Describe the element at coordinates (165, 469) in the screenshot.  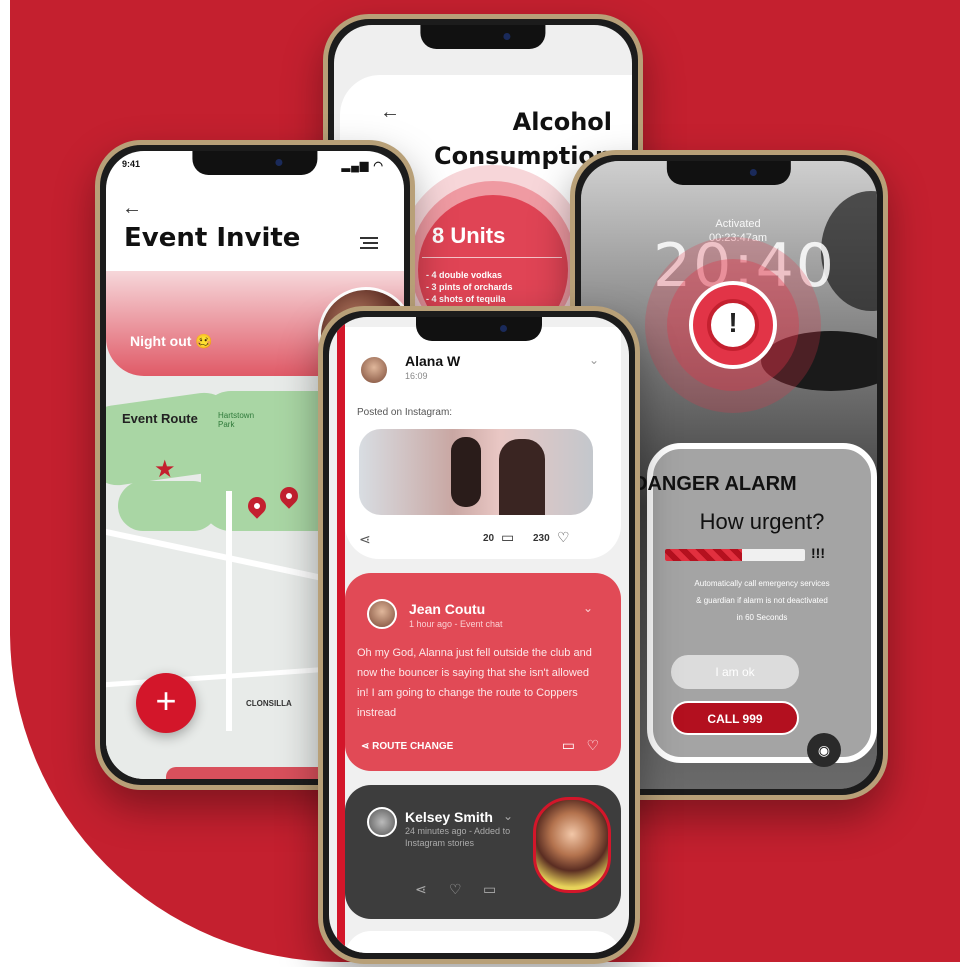
I see `star-marker-icon: ★` at that location.